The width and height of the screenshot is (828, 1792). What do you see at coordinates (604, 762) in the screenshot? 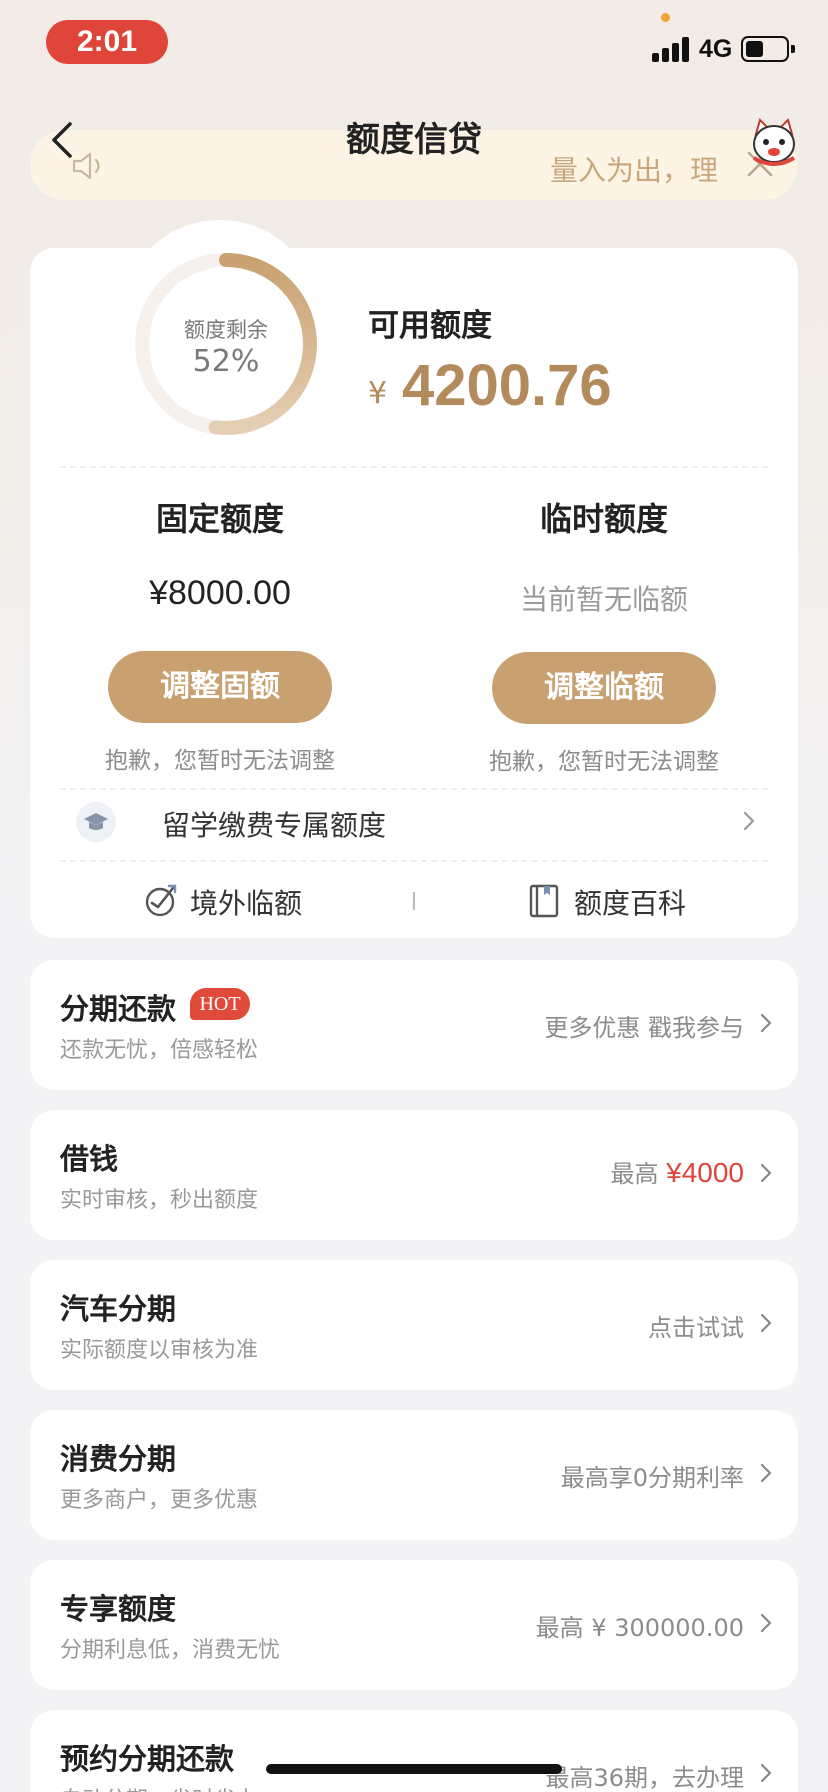
I see `temp-credit-note: 抱歉，您暂时无法调整` at bounding box center [604, 762].